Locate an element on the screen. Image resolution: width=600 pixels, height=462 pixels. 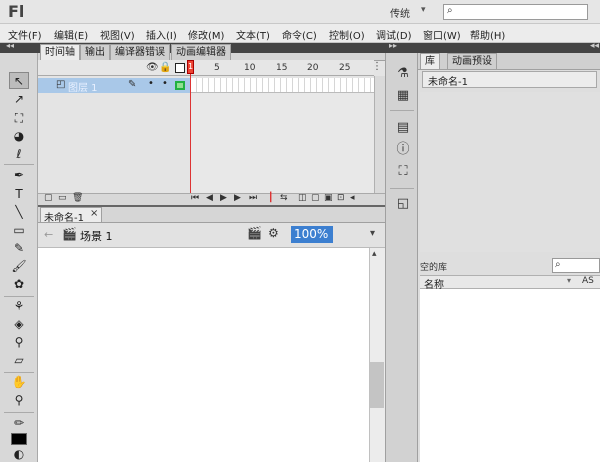
eraser-tool-icon: ▱ is located at coordinates (19, 360).